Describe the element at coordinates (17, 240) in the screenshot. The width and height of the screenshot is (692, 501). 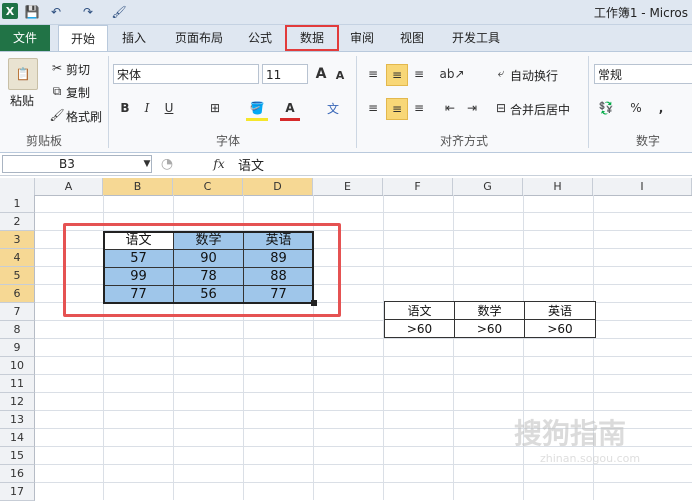
I see `row-header-3: 3` at that location.